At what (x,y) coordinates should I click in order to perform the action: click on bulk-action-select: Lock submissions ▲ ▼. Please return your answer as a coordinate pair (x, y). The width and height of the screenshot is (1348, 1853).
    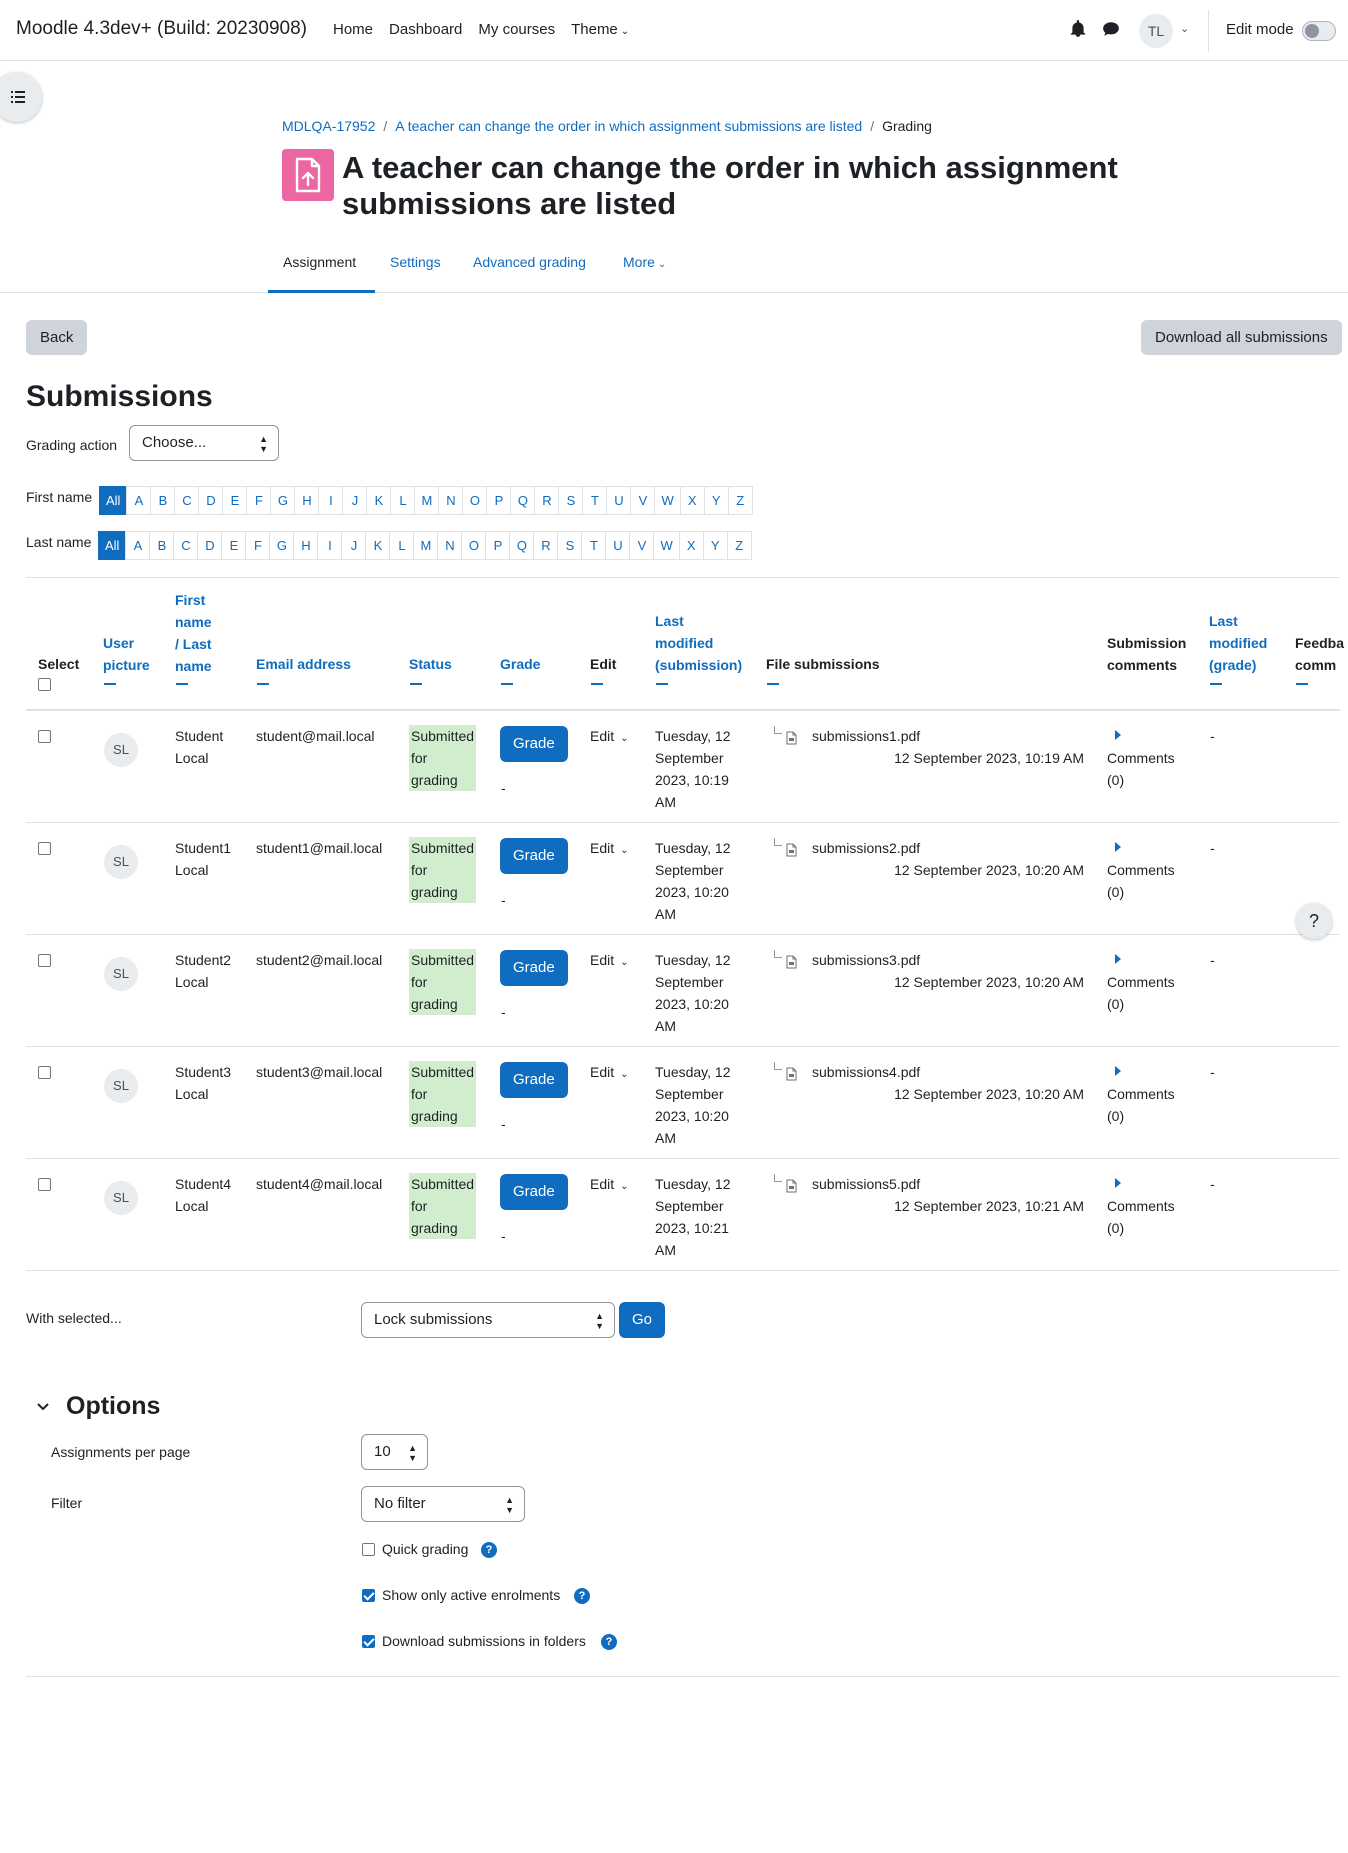
    Looking at the image, I should click on (488, 1320).